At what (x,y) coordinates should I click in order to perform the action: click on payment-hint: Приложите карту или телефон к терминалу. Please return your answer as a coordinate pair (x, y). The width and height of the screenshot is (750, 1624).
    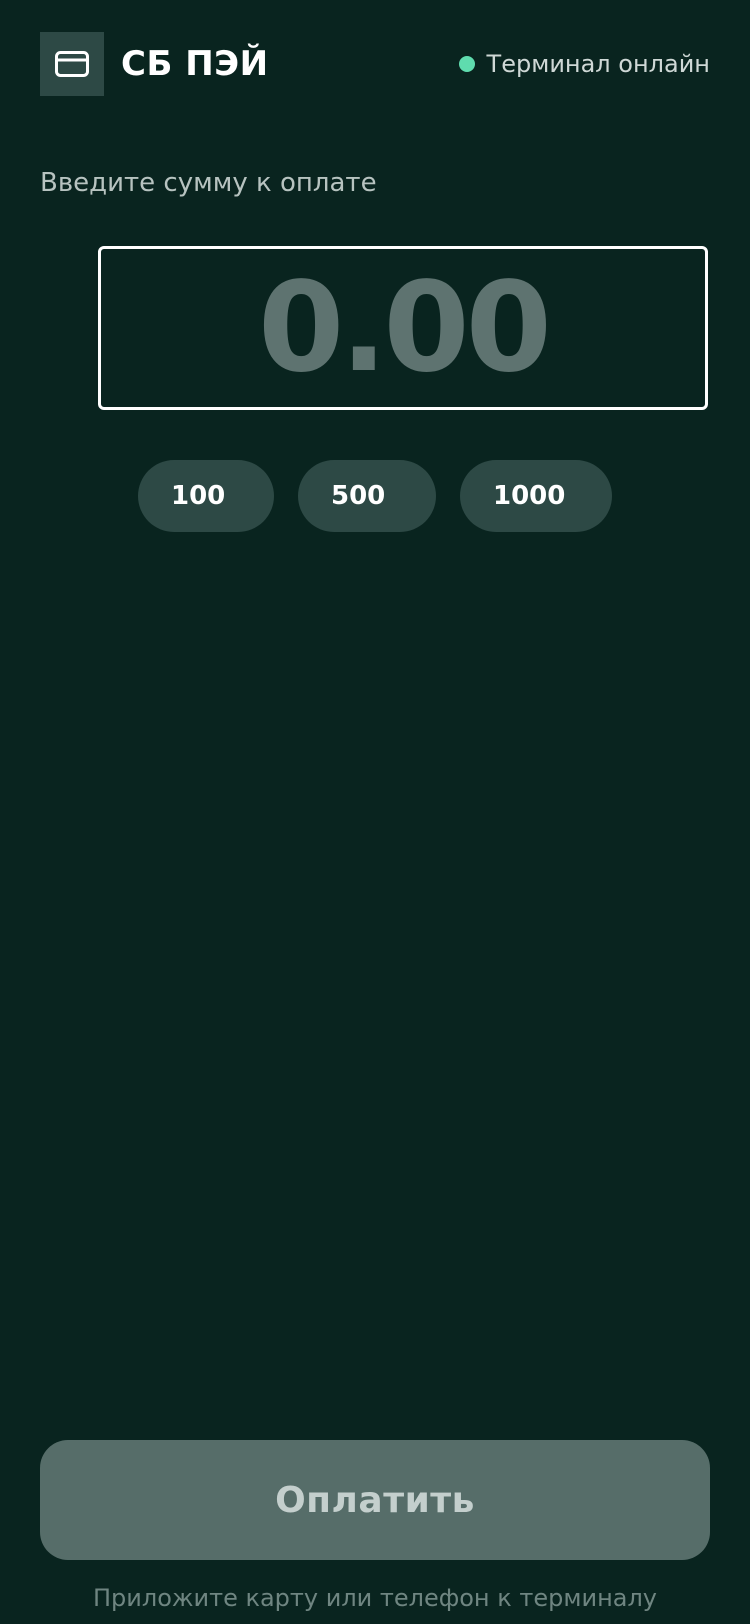
    Looking at the image, I should click on (375, 1598).